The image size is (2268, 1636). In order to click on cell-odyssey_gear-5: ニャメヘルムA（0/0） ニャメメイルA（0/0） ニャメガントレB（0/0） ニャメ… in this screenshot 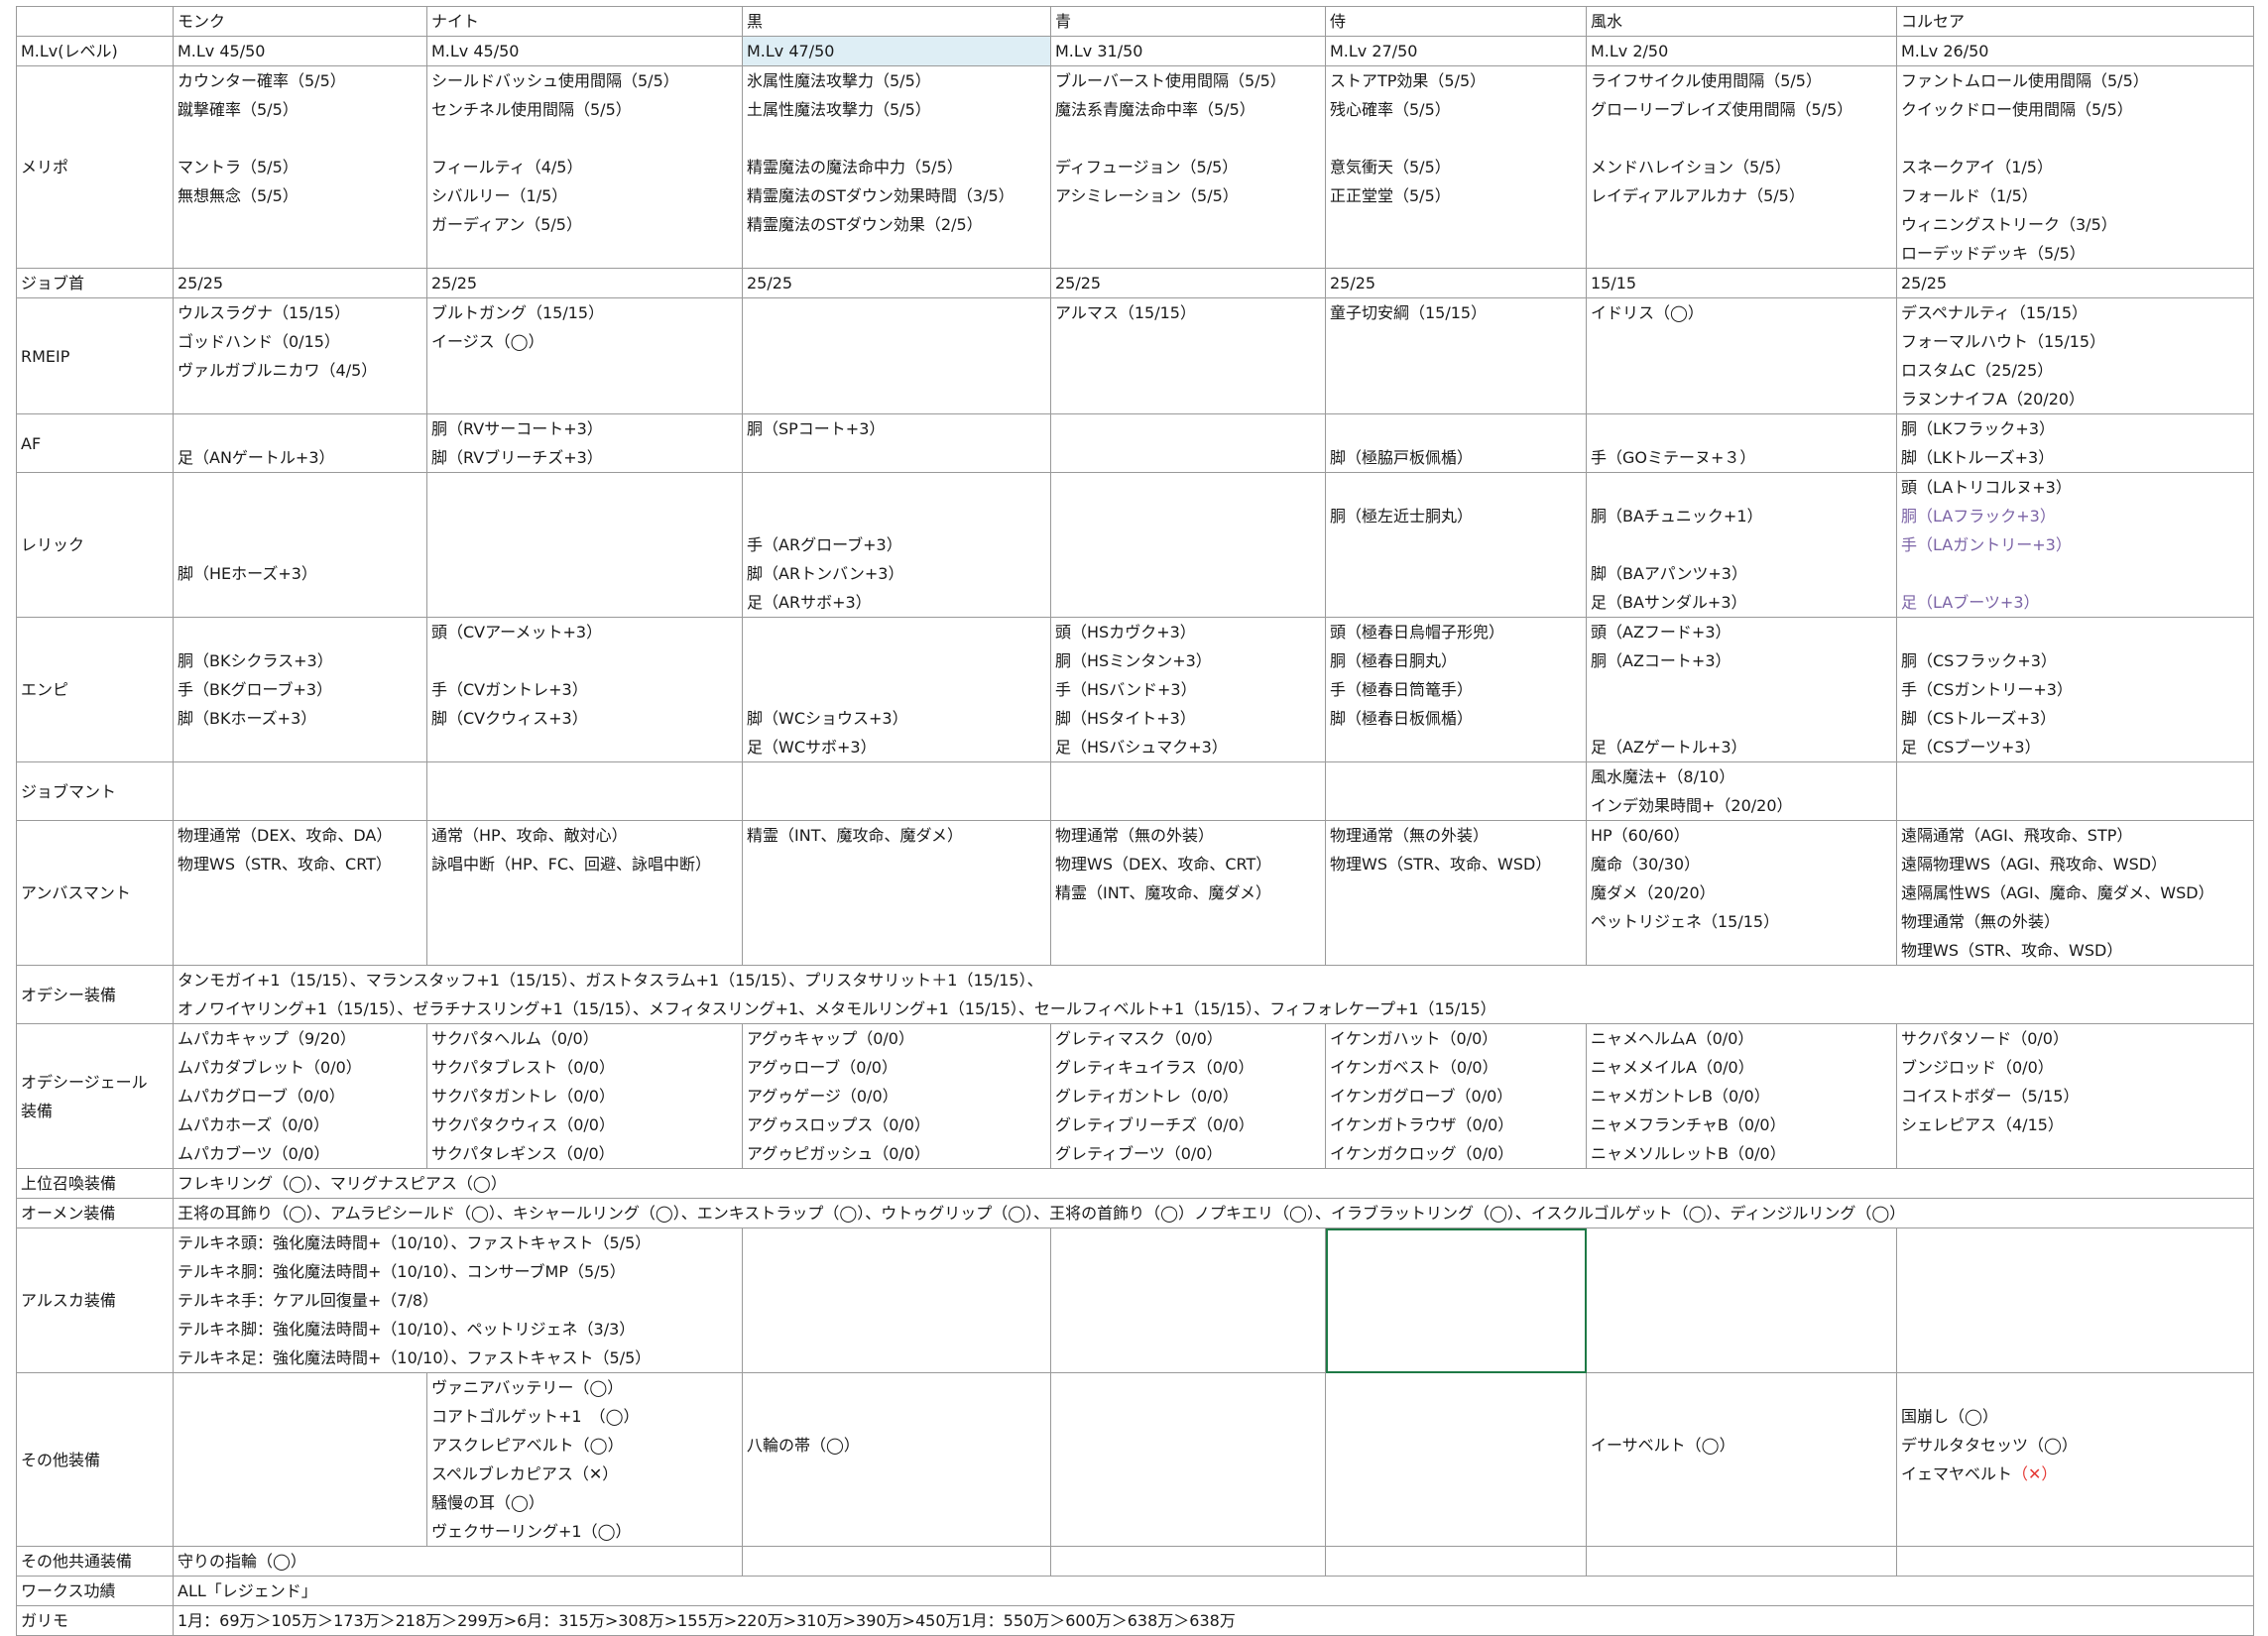, I will do `click(1741, 1096)`.